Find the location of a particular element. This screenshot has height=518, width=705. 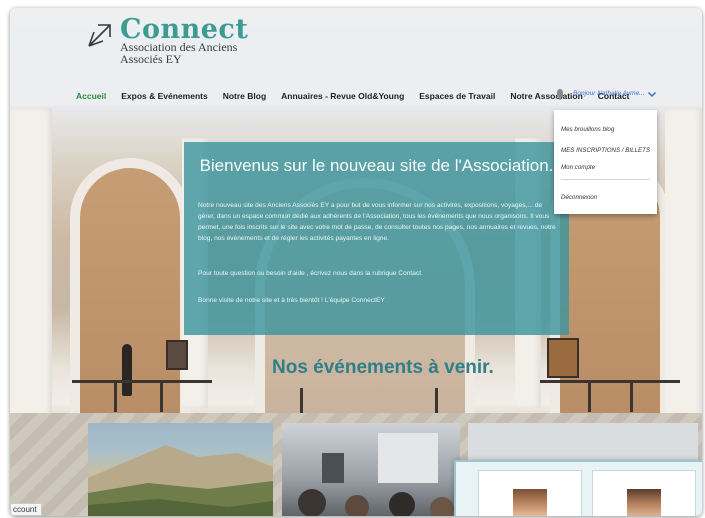

menu-item-deconnexion: Déconnexion is located at coordinates (579, 197).